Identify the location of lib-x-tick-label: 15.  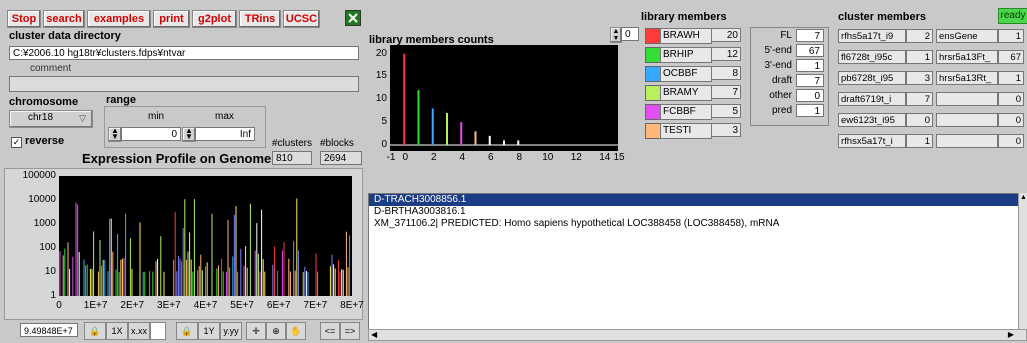
(619, 157).